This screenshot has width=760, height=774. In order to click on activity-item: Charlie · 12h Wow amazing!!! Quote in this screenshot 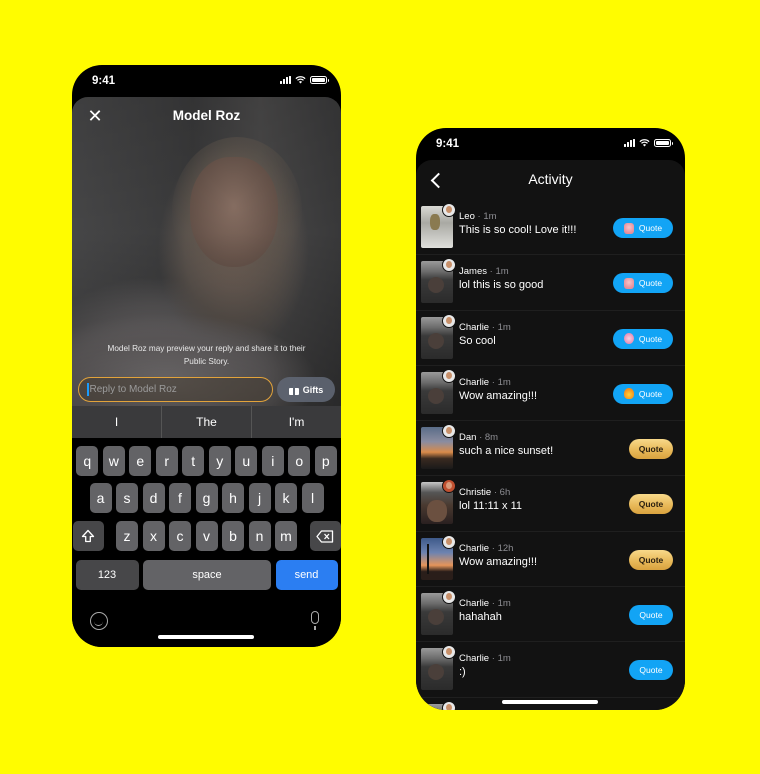, I will do `click(550, 560)`.